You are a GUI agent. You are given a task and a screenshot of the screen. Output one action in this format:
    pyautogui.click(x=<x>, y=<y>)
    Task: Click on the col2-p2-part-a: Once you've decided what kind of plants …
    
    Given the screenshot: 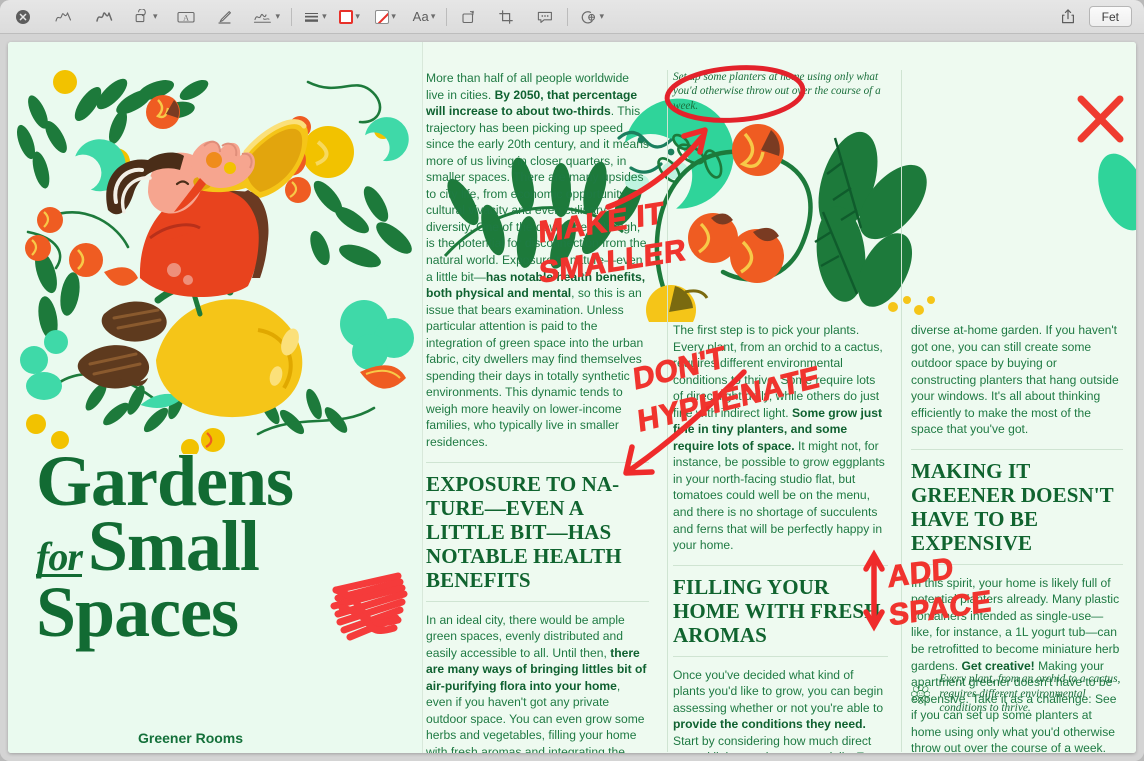 What is the action you would take?
    pyautogui.click(x=778, y=691)
    